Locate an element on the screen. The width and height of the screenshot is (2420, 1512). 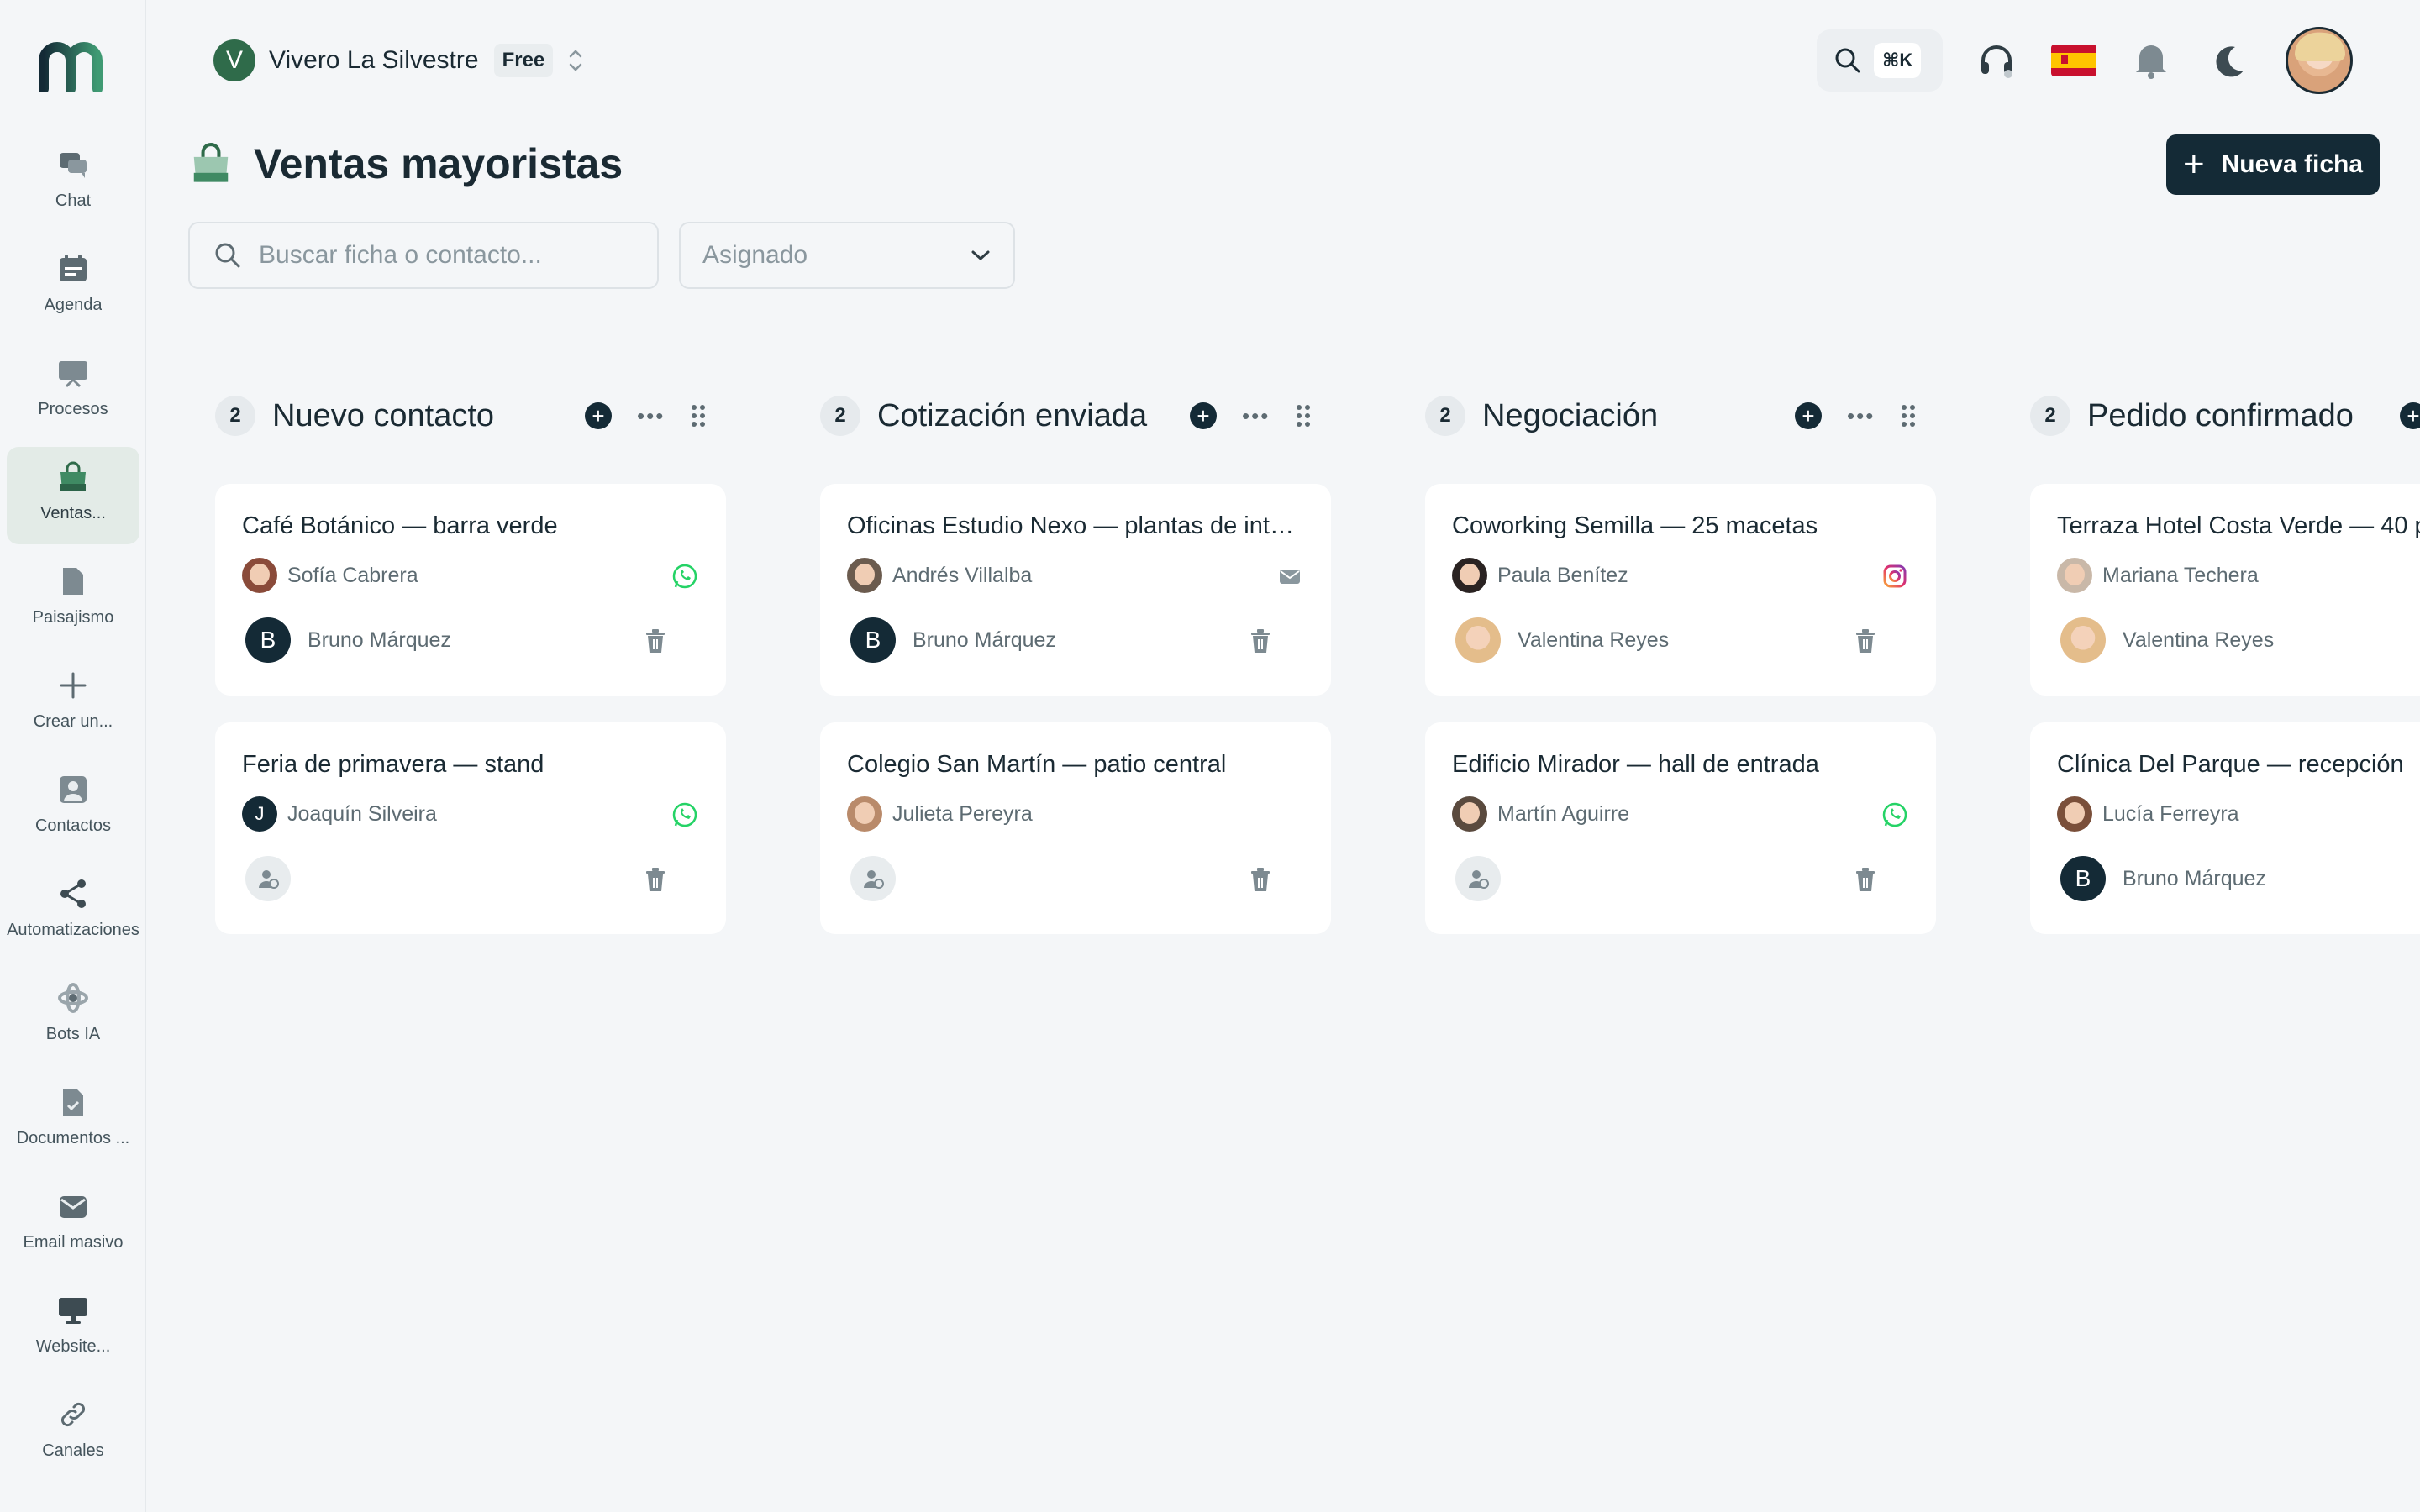
app-logo is located at coordinates (74, 67).